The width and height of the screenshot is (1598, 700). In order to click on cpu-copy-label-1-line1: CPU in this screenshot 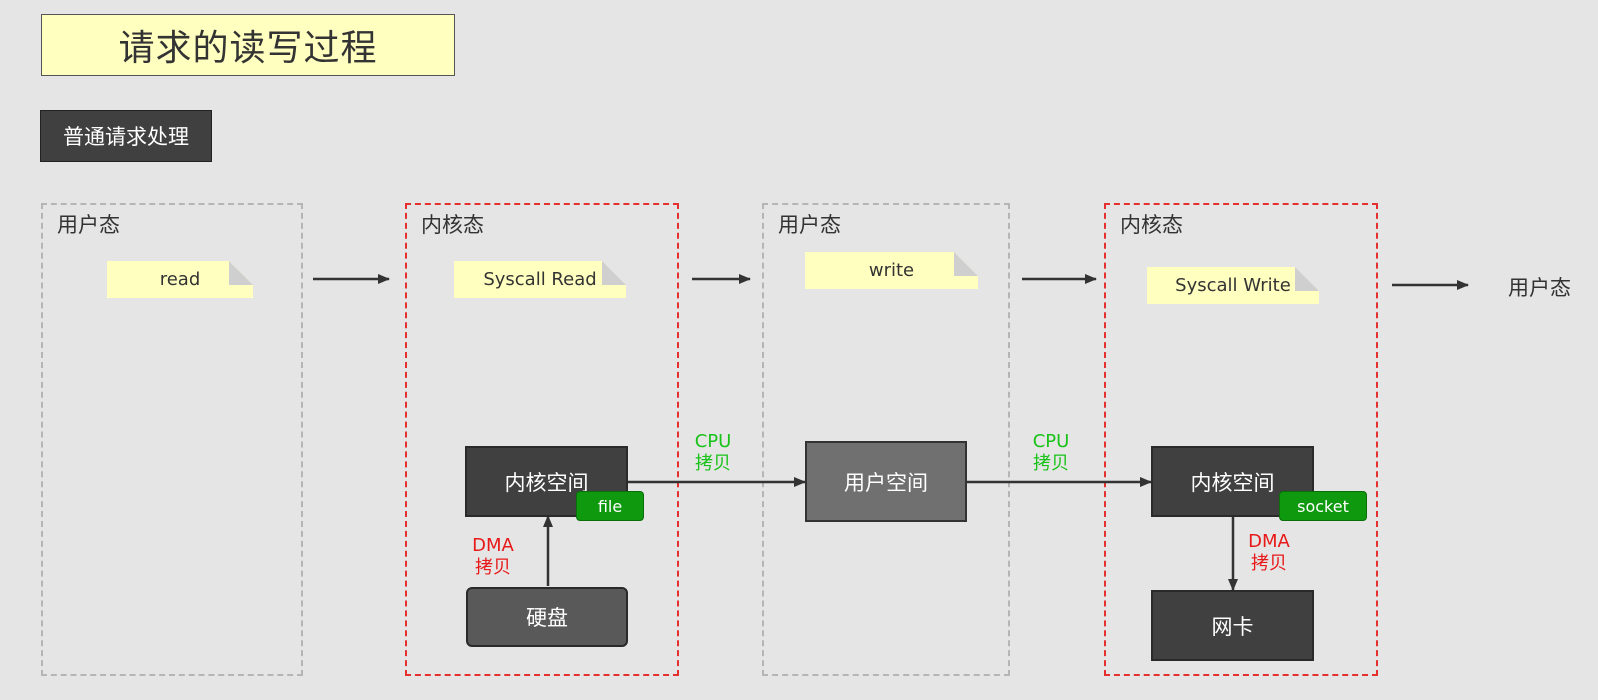, I will do `click(713, 441)`.